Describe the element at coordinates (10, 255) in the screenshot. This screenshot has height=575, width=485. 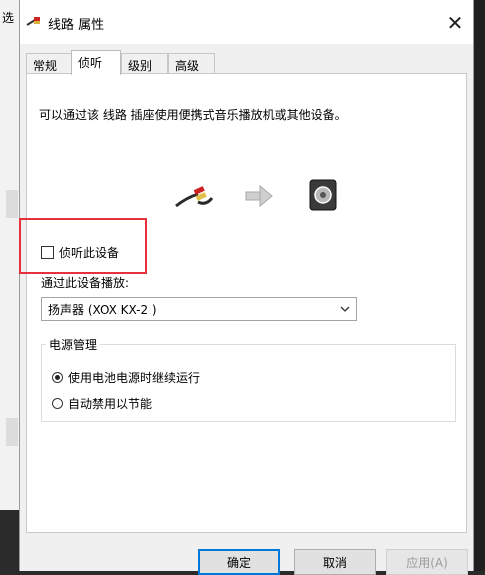
I see `background-window-left: 选` at that location.